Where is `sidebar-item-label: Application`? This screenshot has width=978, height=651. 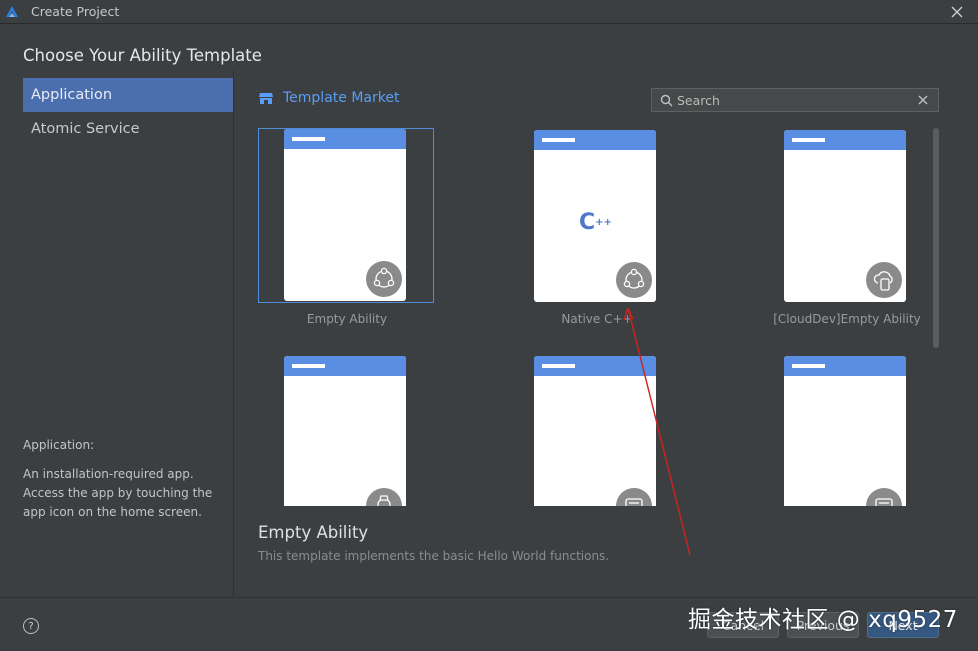
sidebar-item-label: Application is located at coordinates (72, 95).